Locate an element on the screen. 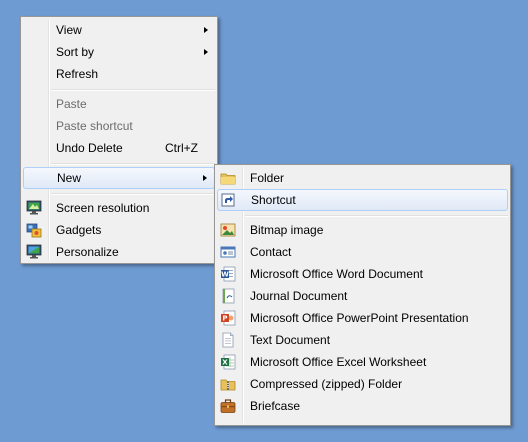 This screenshot has height=442, width=528. menu-item-label: Briefcase is located at coordinates (275, 406).